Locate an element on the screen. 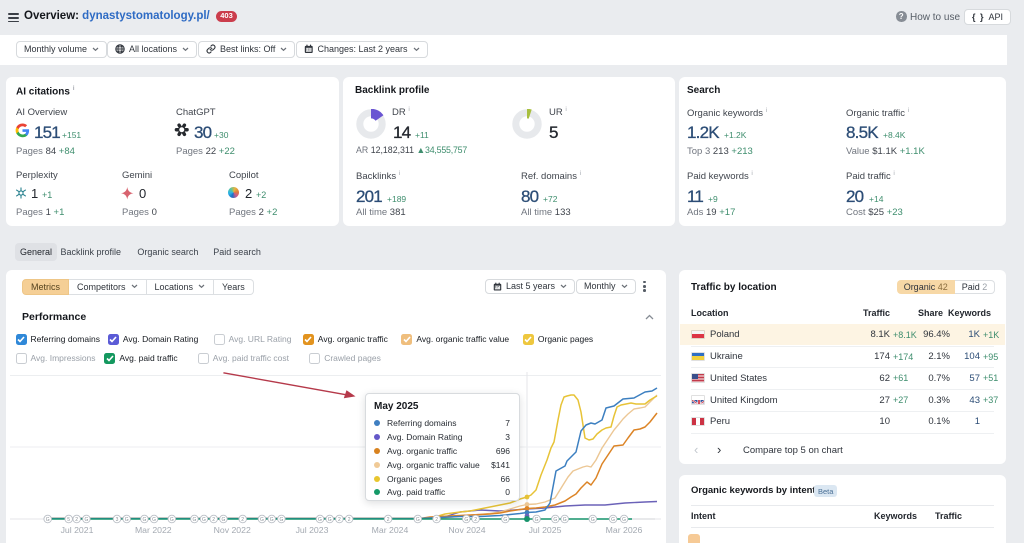 Image resolution: width=1024 pixels, height=543 pixels. svg-text: 5 is located at coordinates (68, 520).